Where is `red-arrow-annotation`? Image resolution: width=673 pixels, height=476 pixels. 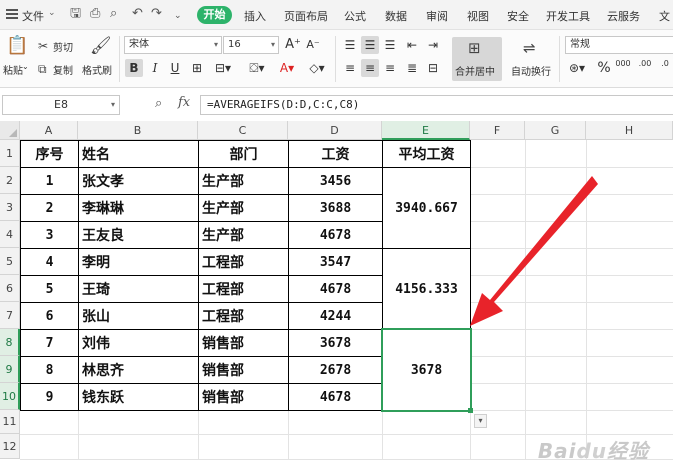
red-arrow-annotation is located at coordinates (534, 251).